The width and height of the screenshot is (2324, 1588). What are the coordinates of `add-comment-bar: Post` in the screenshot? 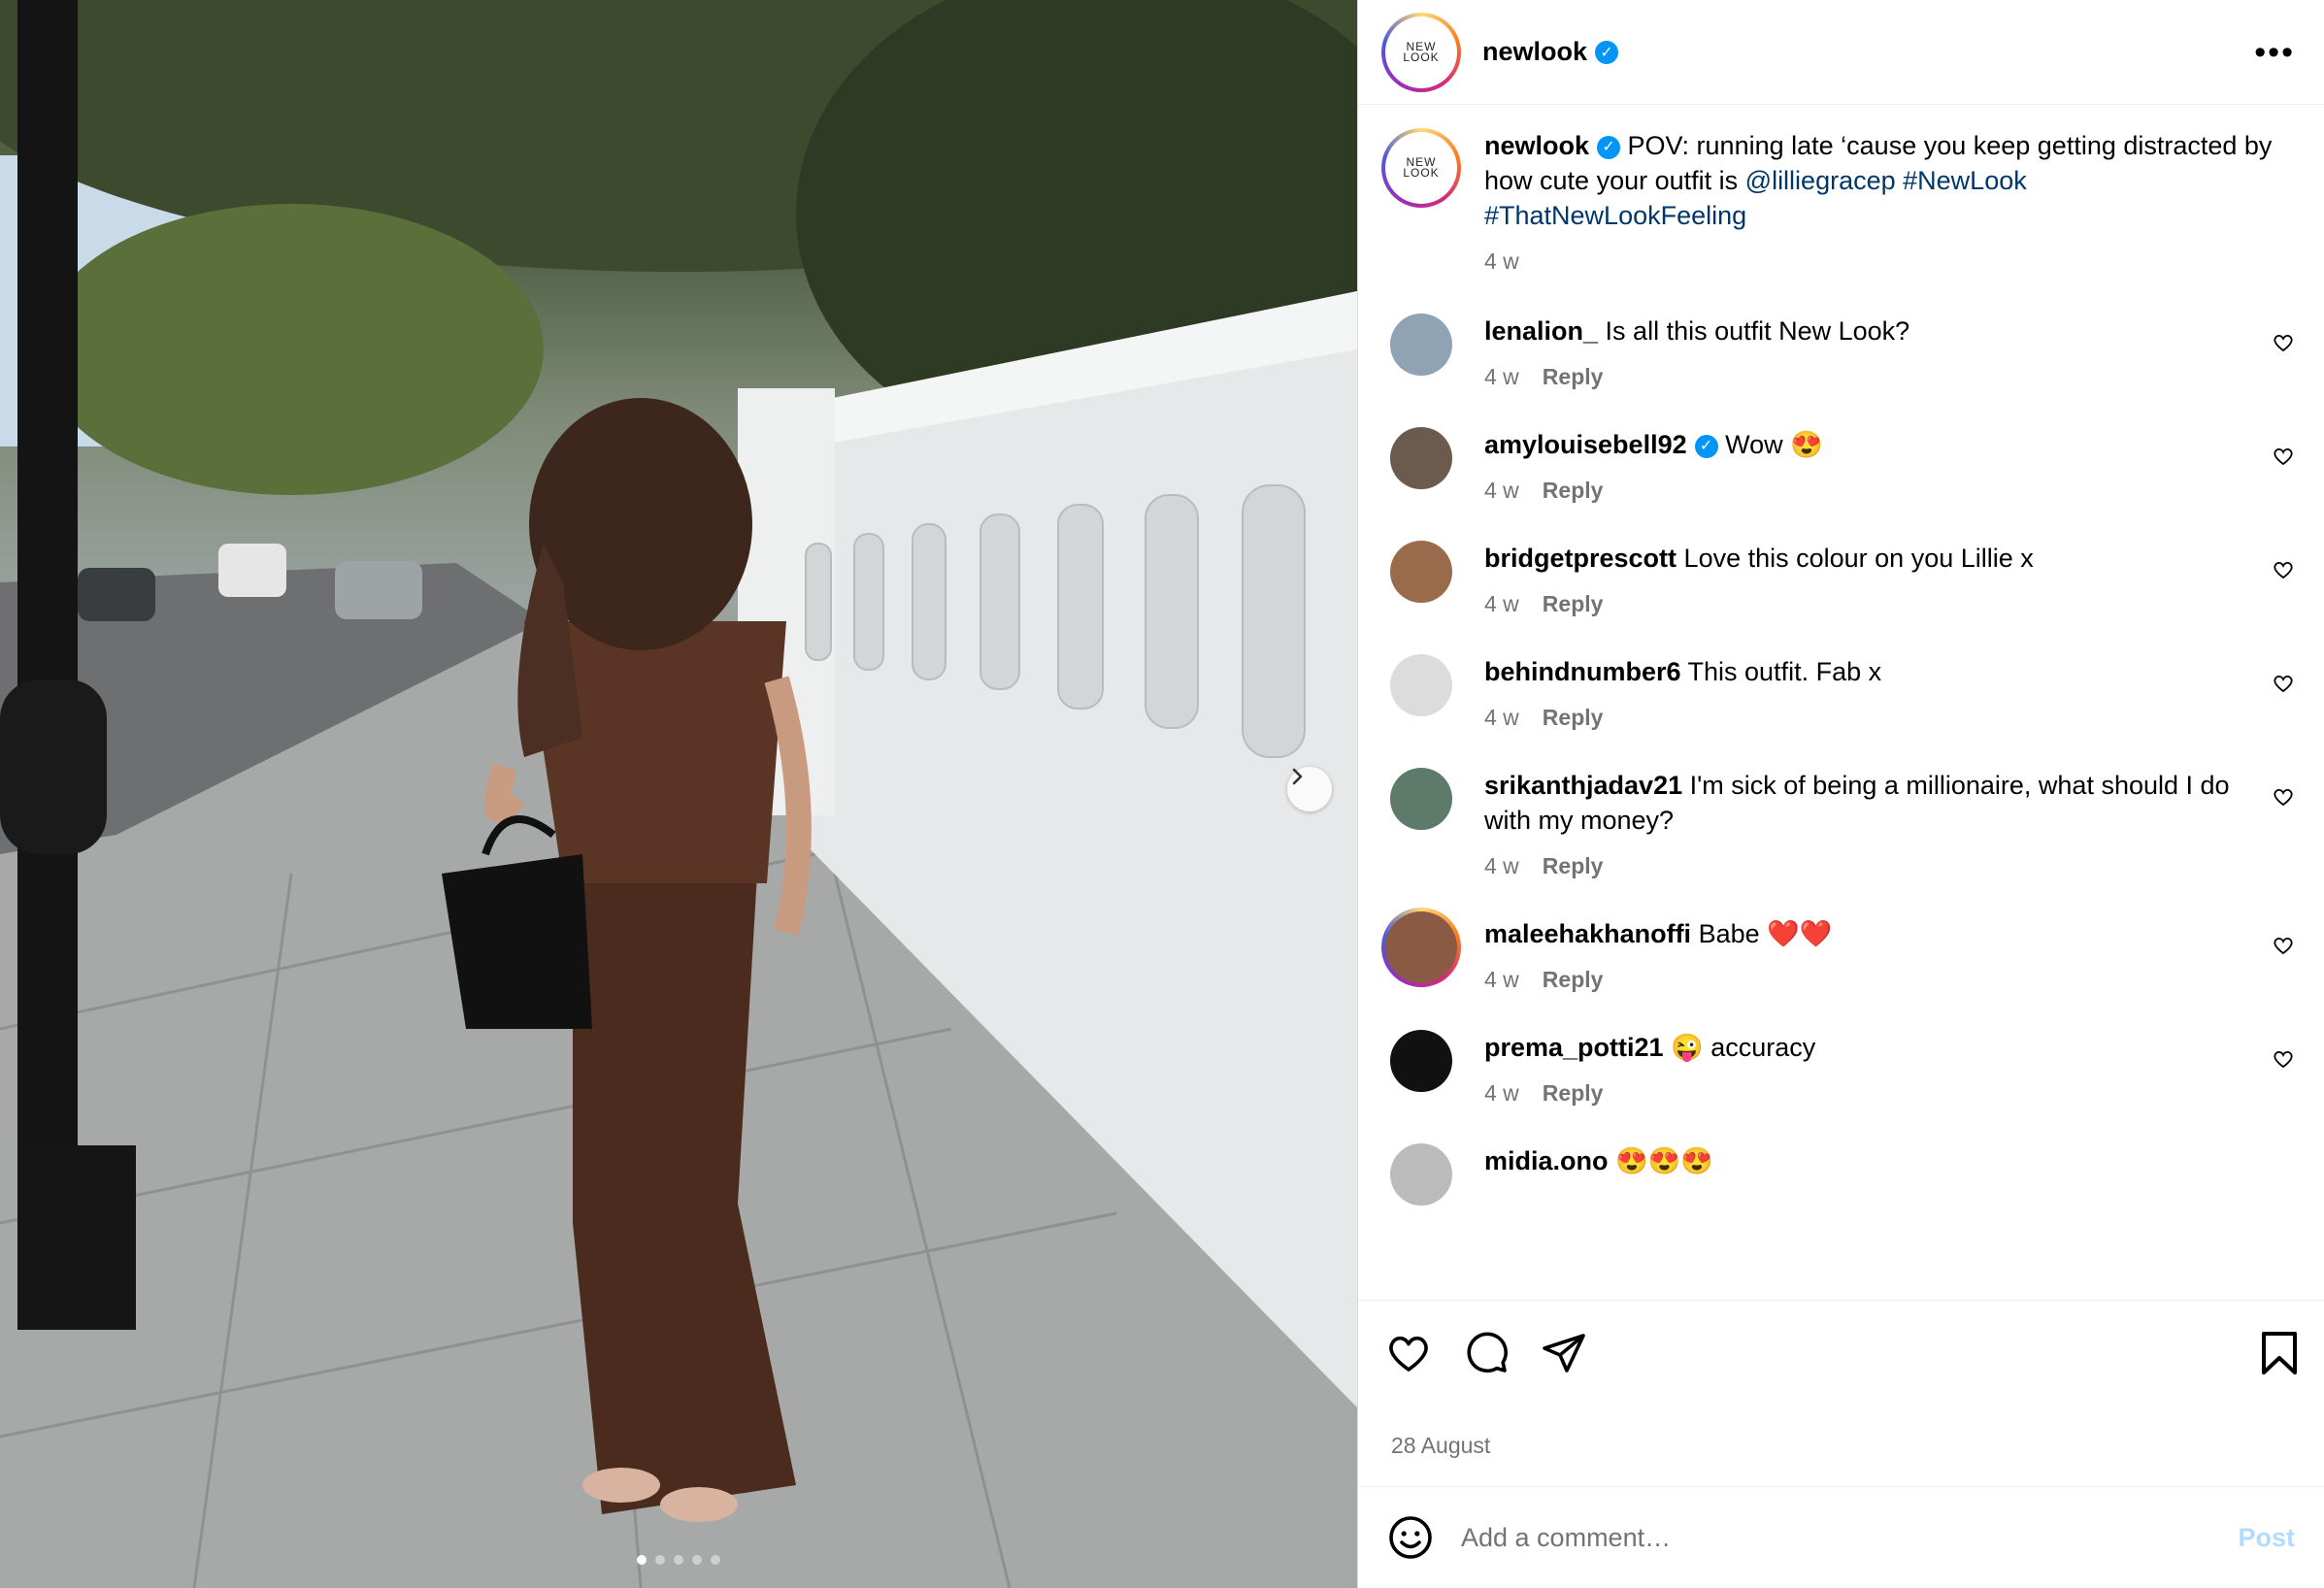 It's located at (1841, 1538).